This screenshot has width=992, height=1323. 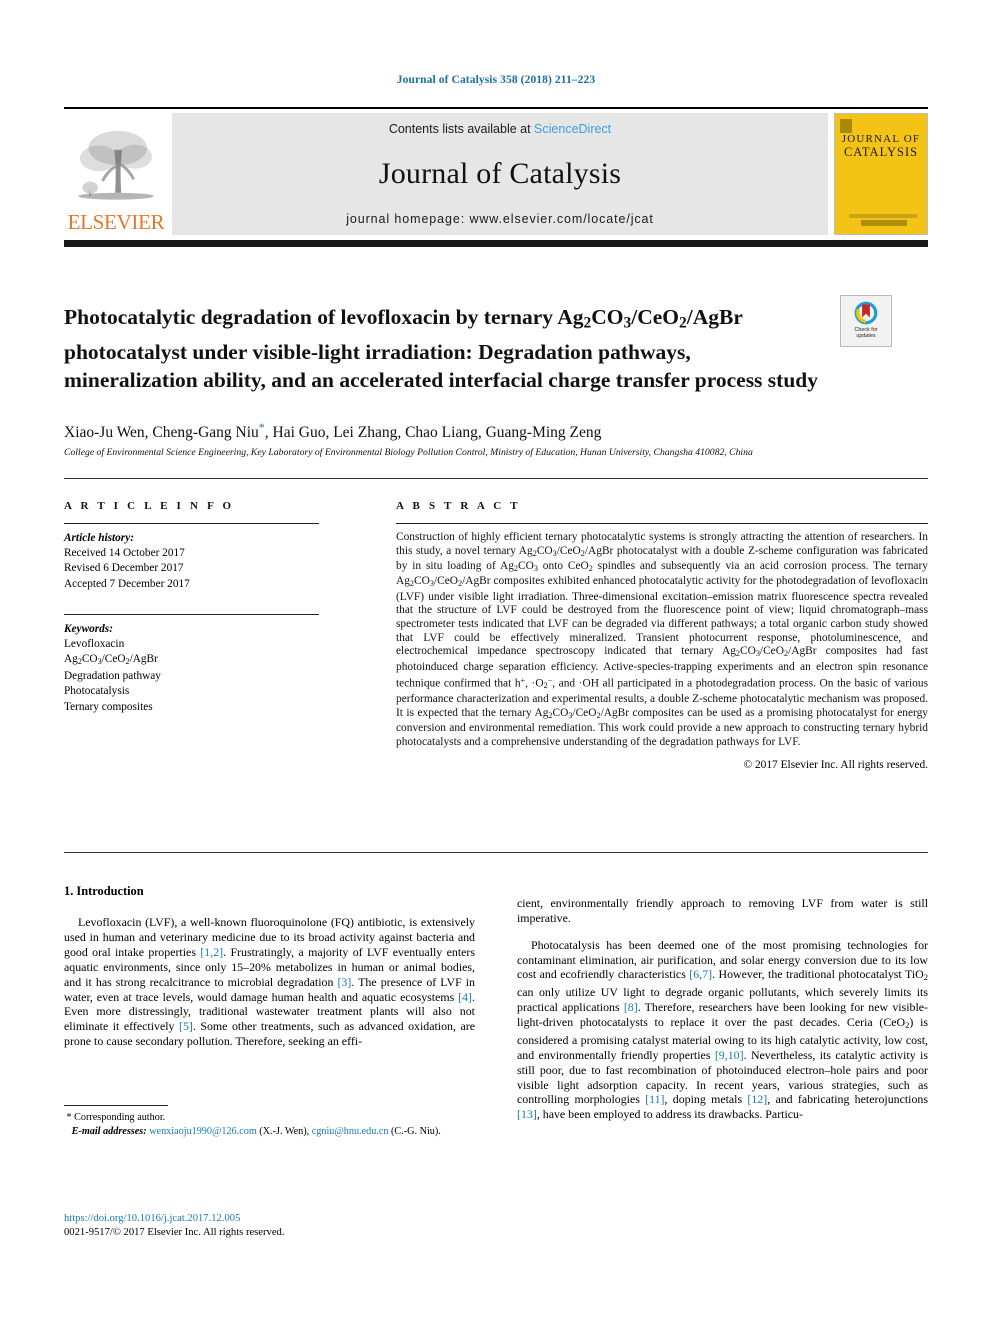 What do you see at coordinates (112, 676) in the screenshot?
I see `keyword-item: Degradation pathway` at bounding box center [112, 676].